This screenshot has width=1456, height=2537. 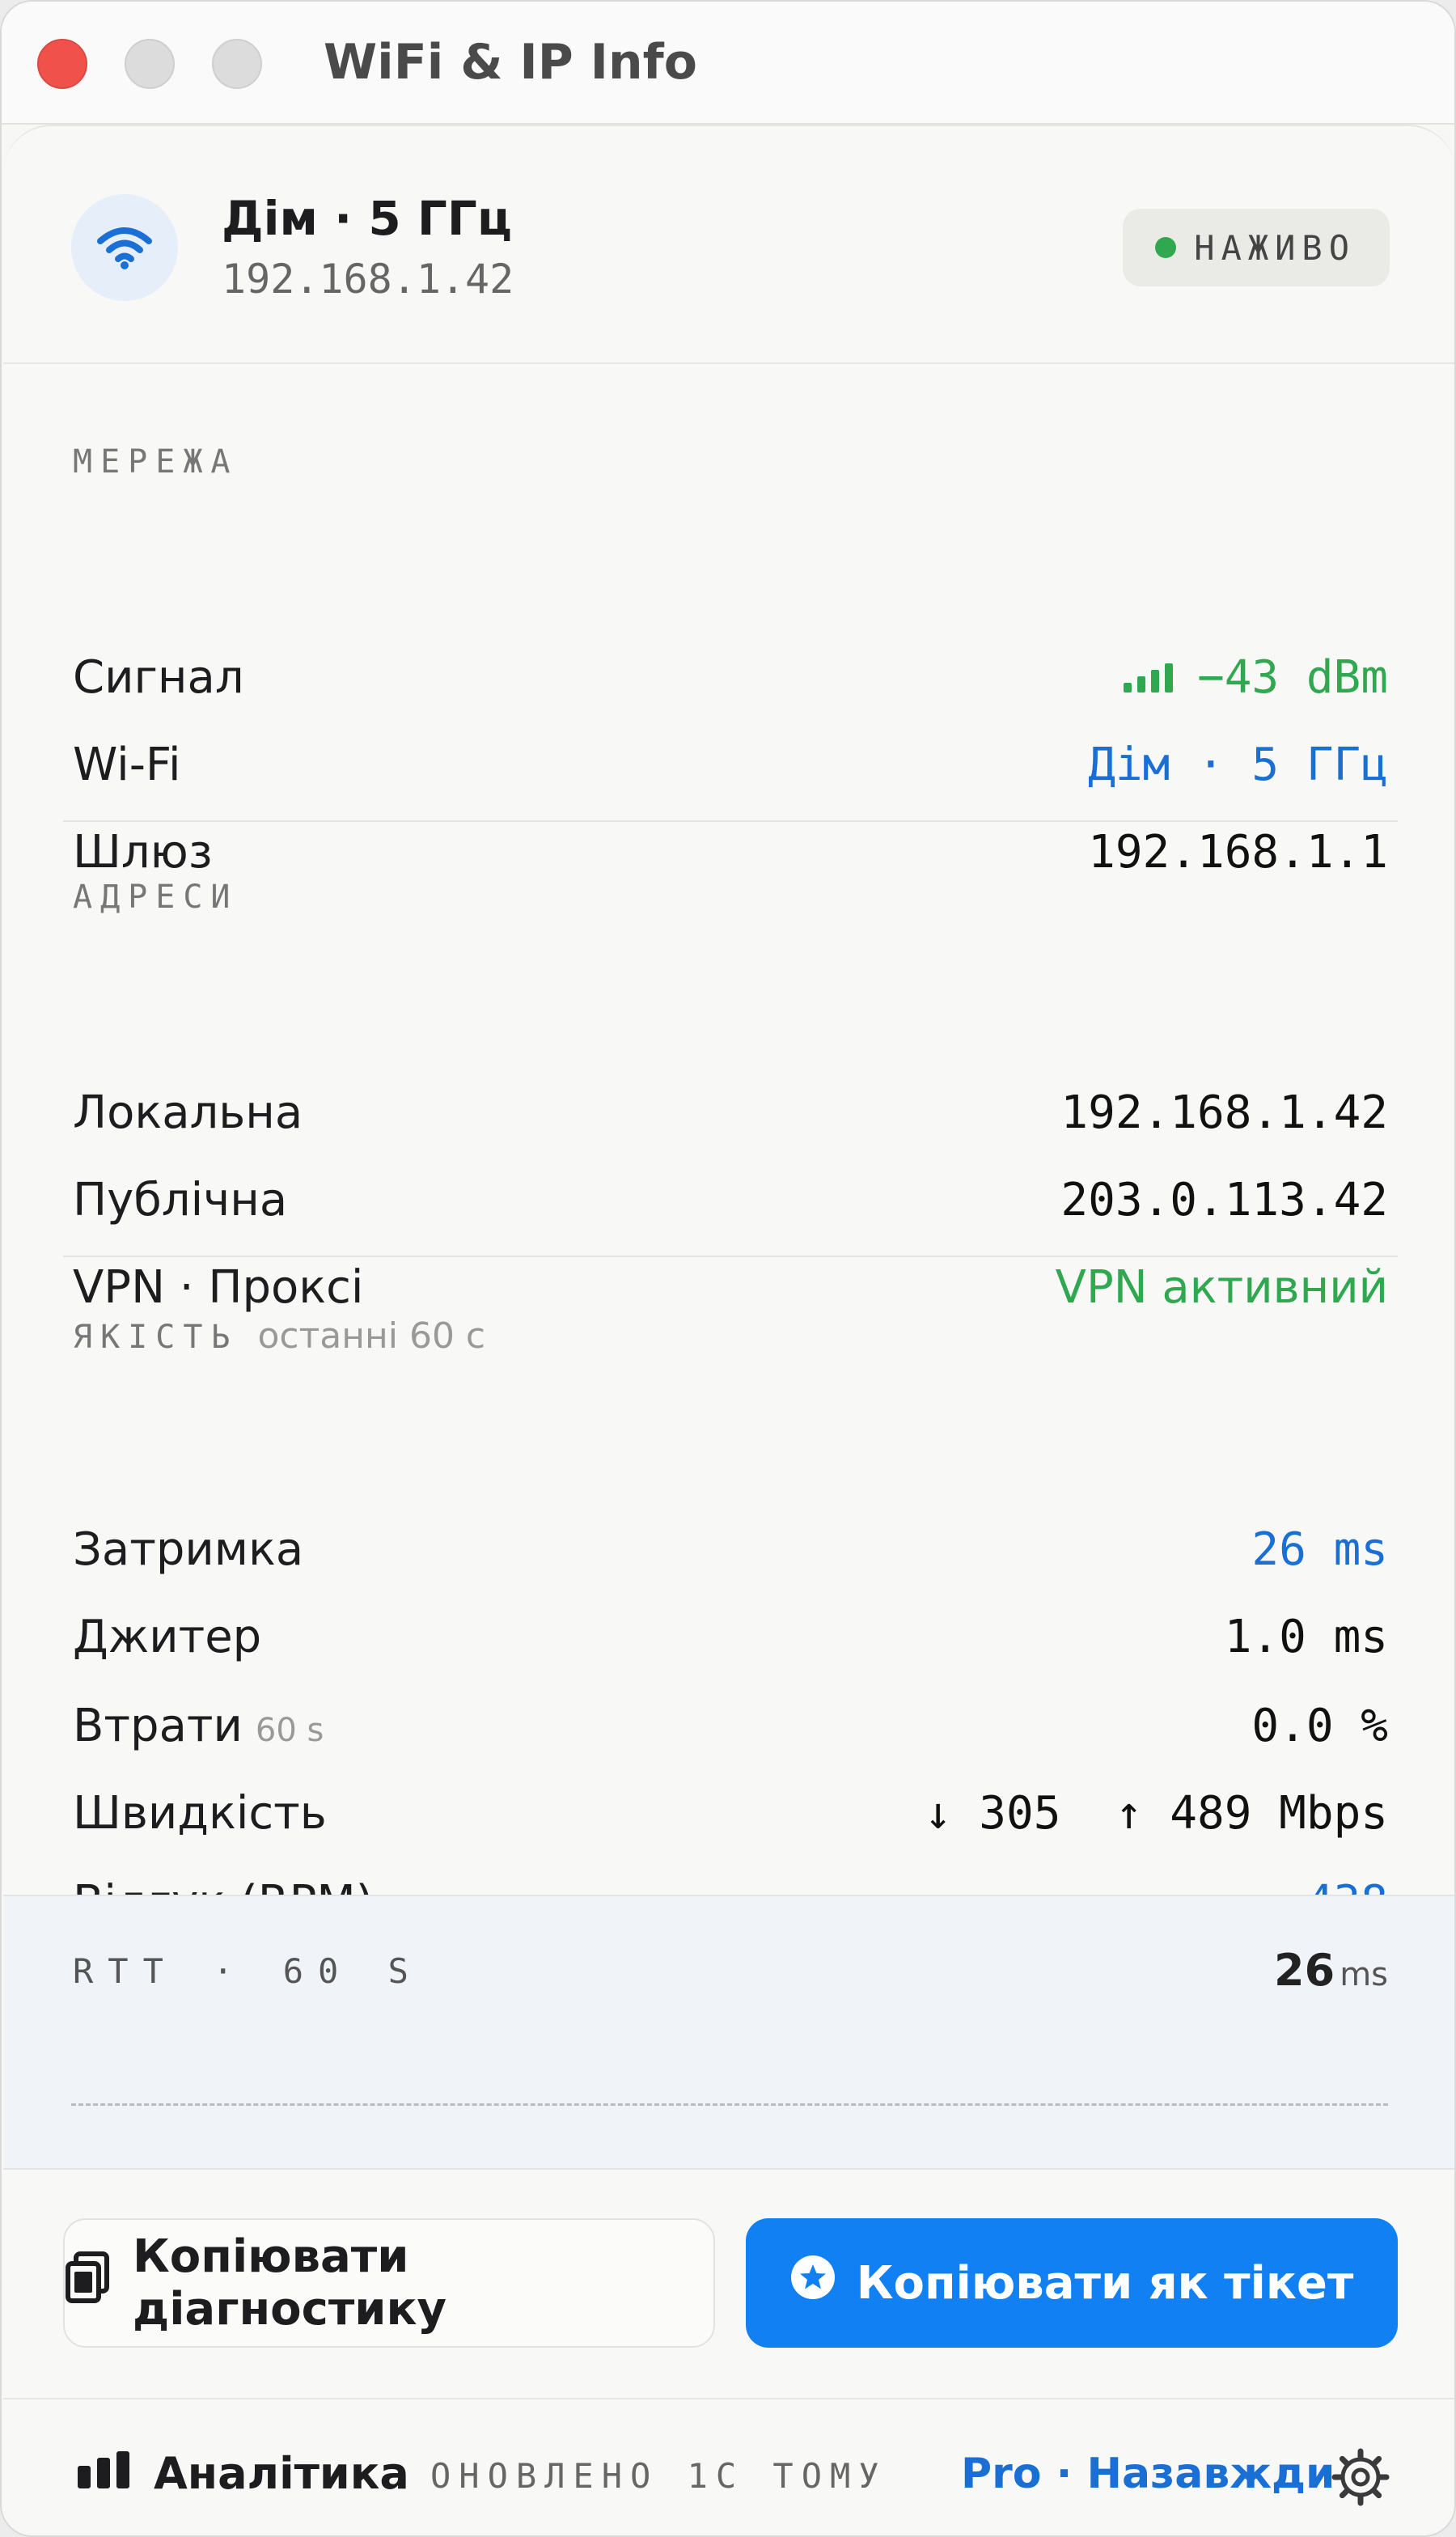 I want to click on rtt-value: 26 ms, so click(x=1331, y=1971).